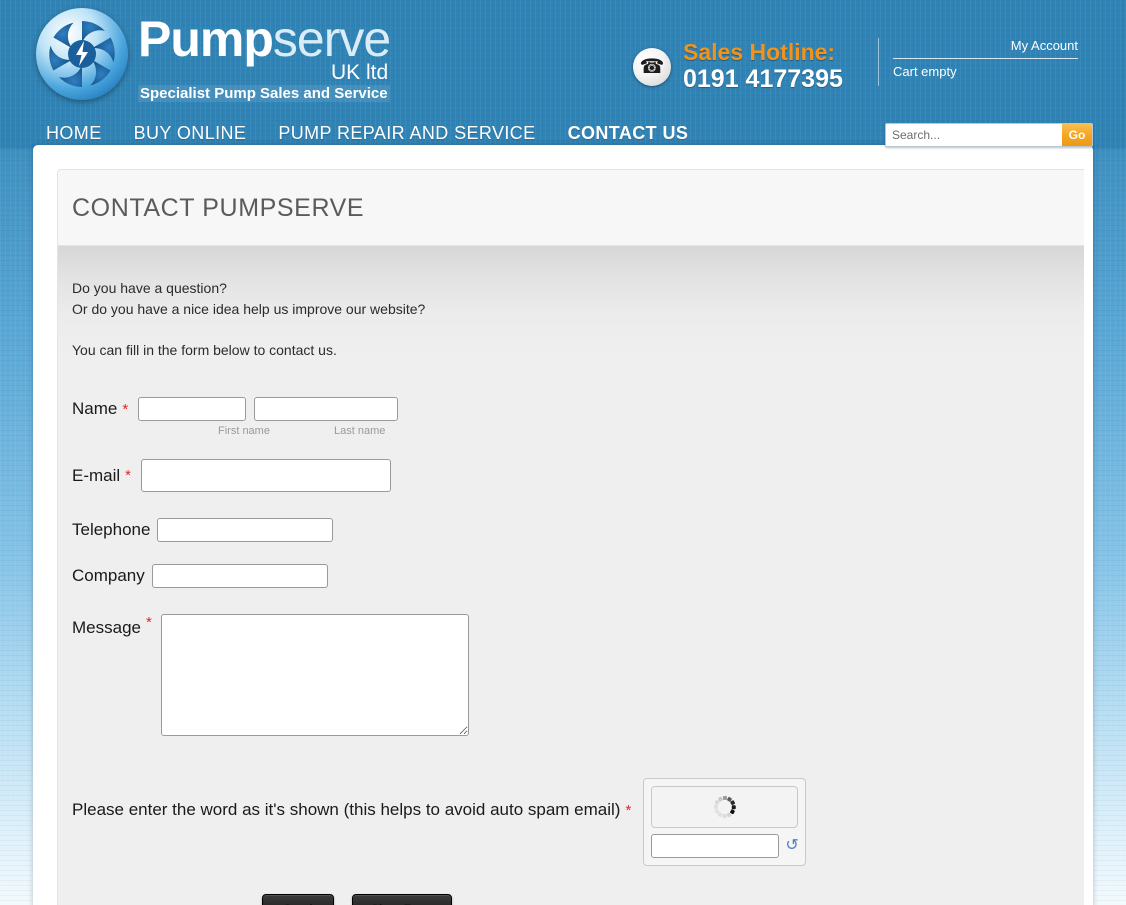 This screenshot has width=1126, height=905. Describe the element at coordinates (192, 409) in the screenshot. I see `first-name-input` at that location.